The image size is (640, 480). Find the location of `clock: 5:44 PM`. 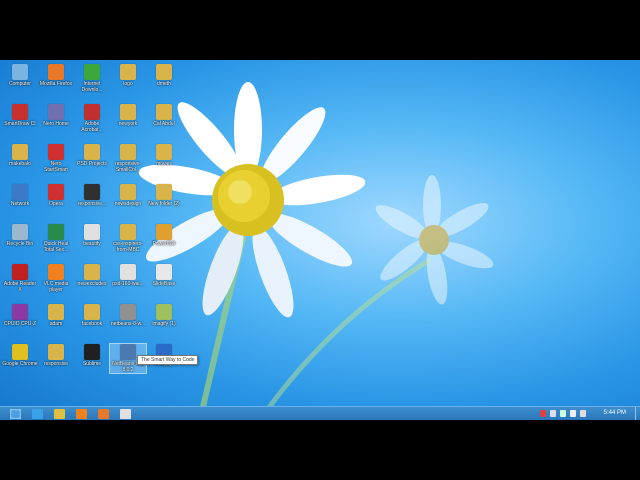

clock: 5:44 PM is located at coordinates (615, 413).